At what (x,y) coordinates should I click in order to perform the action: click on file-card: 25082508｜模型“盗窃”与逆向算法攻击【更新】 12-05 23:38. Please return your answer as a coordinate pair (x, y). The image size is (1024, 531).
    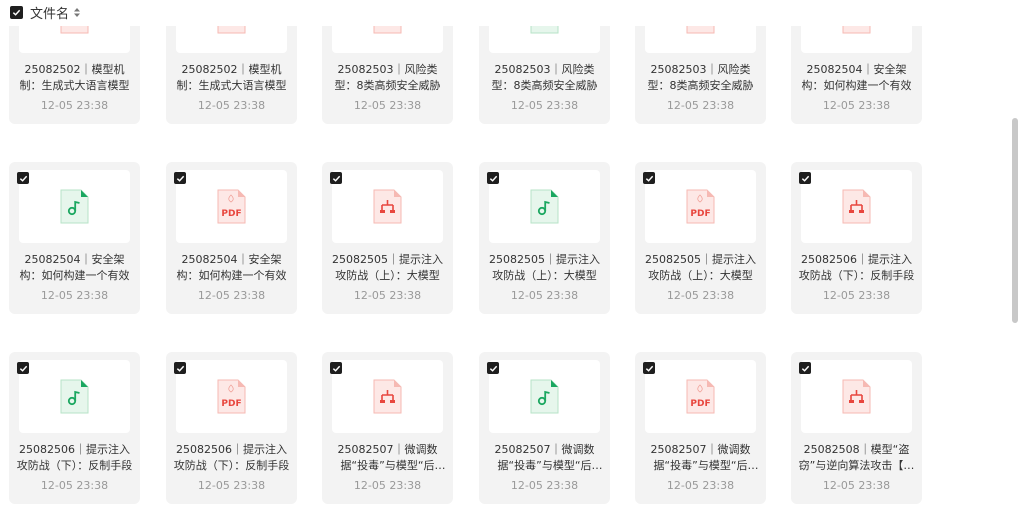
    Looking at the image, I should click on (856, 428).